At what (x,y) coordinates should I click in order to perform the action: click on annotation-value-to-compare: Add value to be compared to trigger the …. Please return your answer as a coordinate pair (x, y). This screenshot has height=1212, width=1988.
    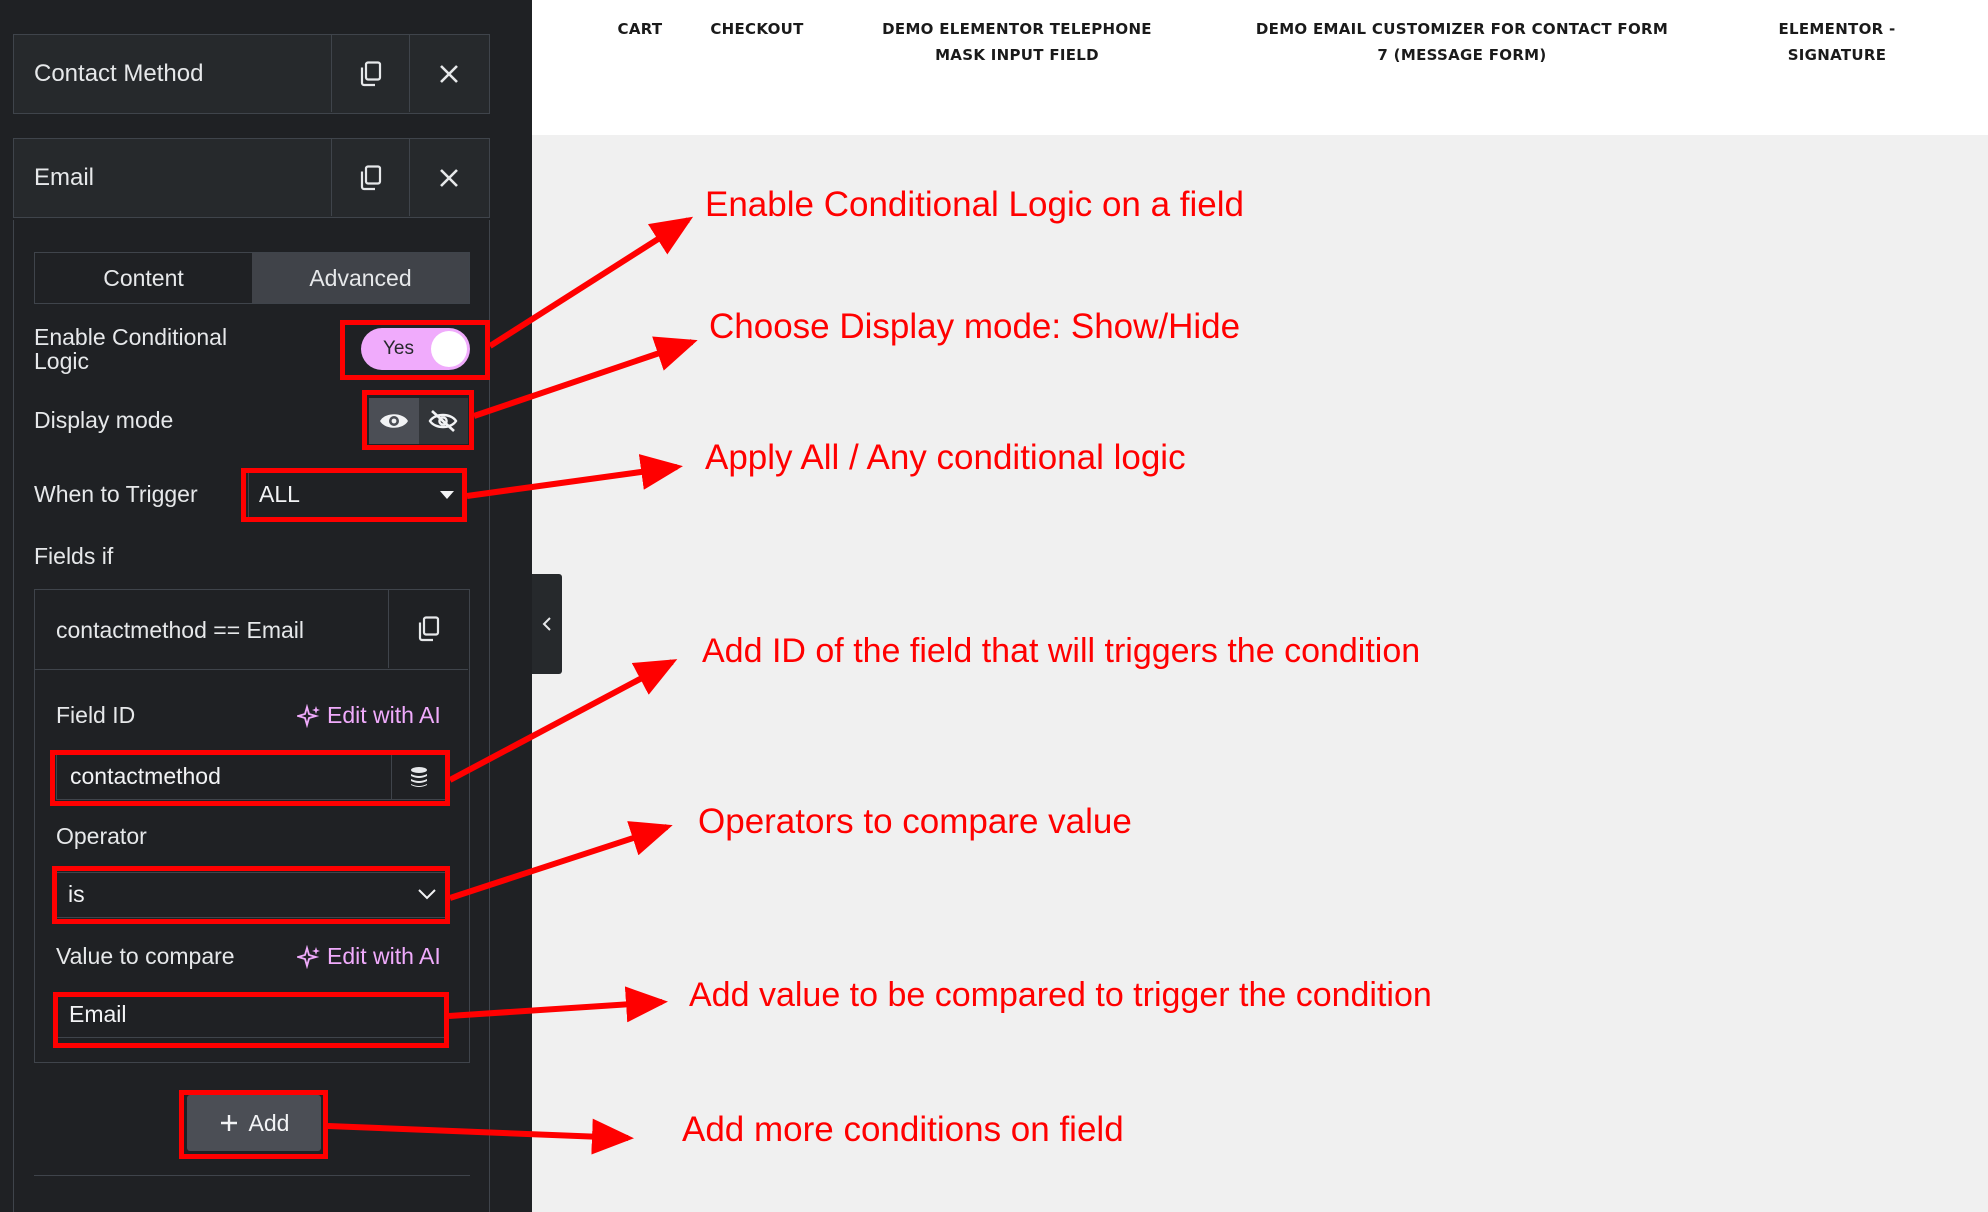
    Looking at the image, I should click on (1060, 995).